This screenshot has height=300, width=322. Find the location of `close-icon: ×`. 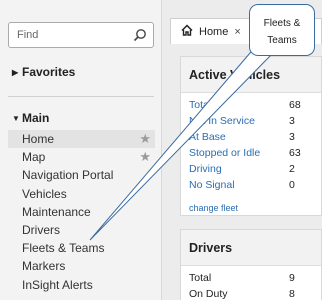

close-icon: × is located at coordinates (237, 32).